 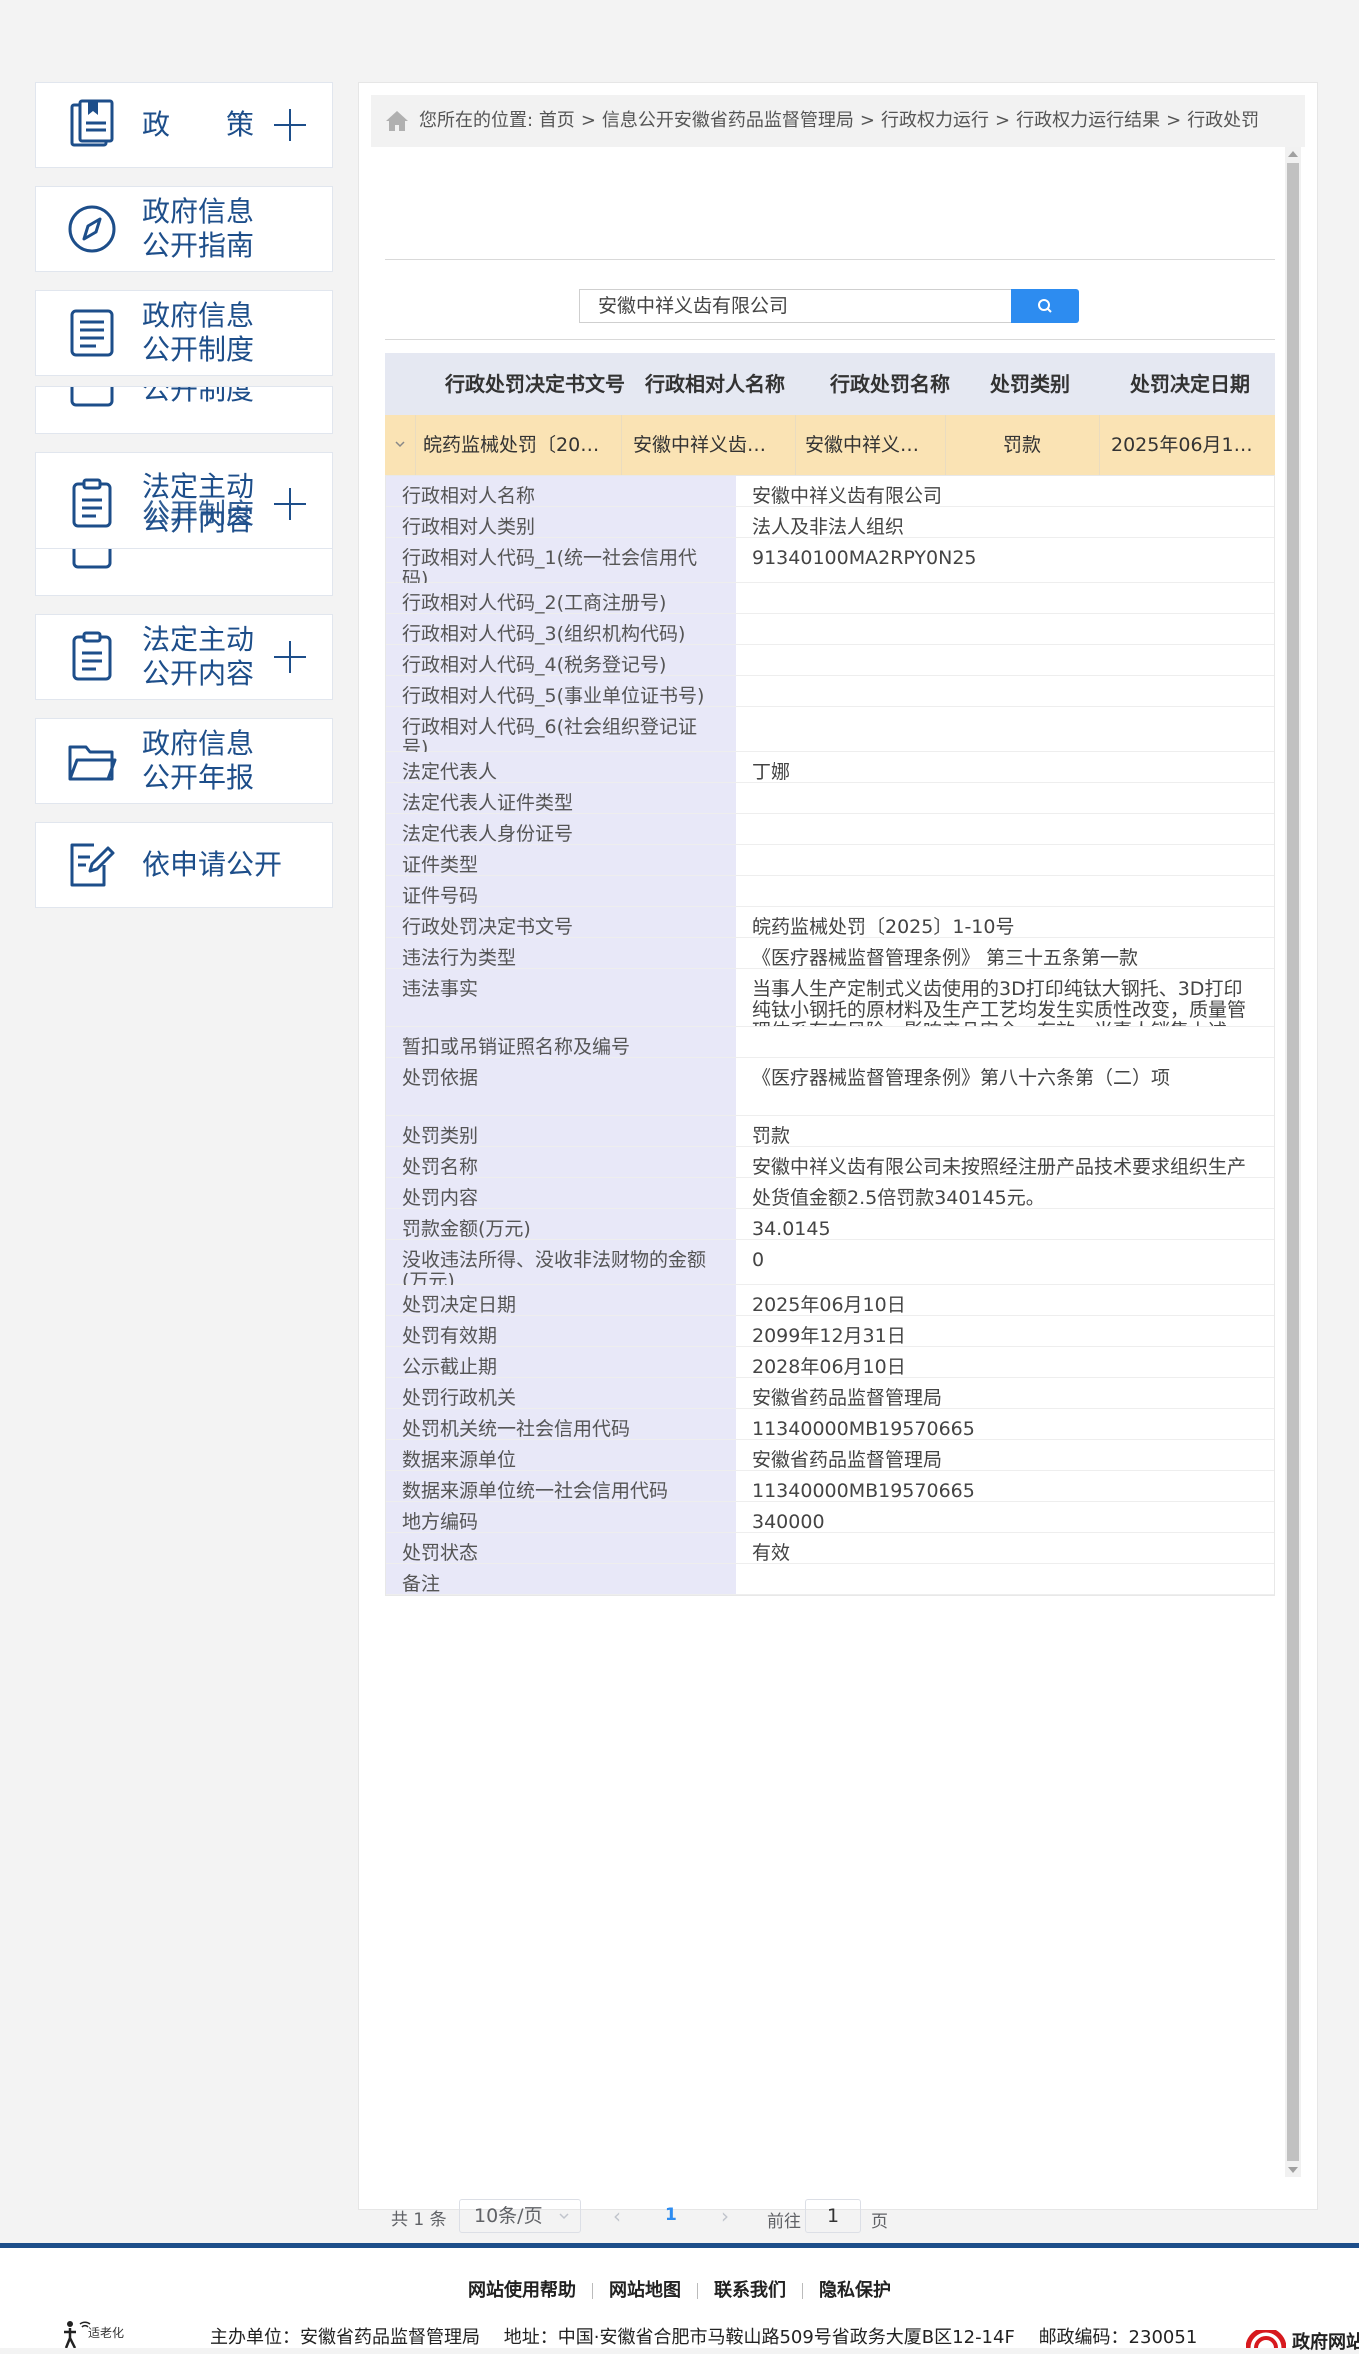 I want to click on detail-label: 行政处罚决定书文号, so click(x=561, y=922).